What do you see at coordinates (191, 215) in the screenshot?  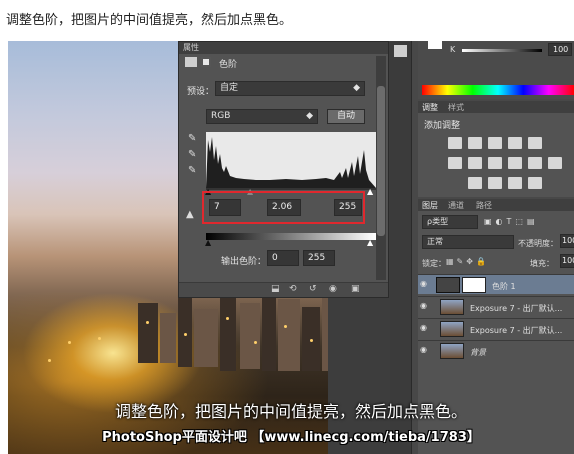 I see `histogram-clip-icon: ▲` at bounding box center [191, 215].